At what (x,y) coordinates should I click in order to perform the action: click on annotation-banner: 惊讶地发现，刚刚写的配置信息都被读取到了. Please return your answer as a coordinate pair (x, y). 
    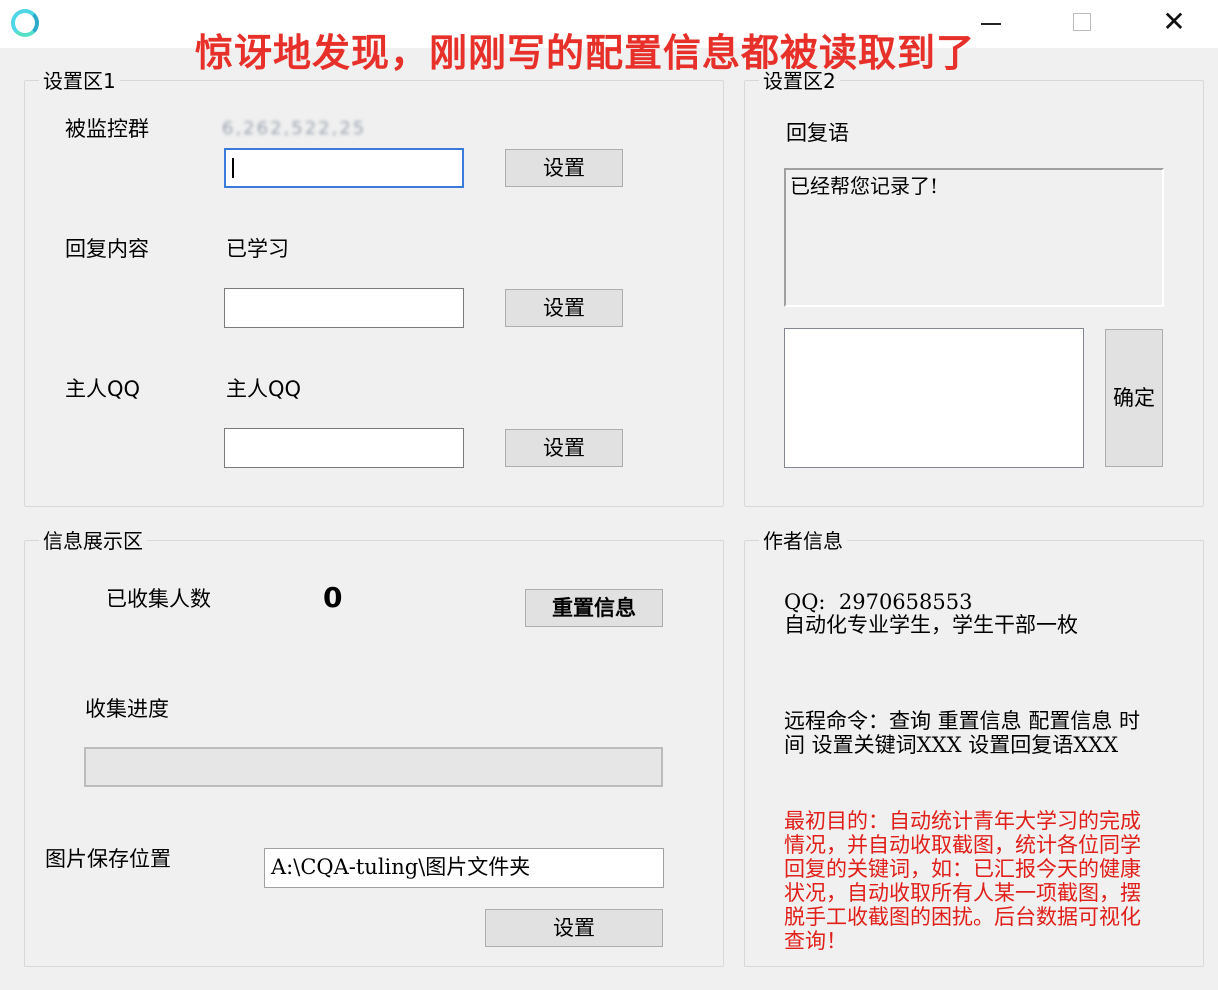
    Looking at the image, I should click on (585, 53).